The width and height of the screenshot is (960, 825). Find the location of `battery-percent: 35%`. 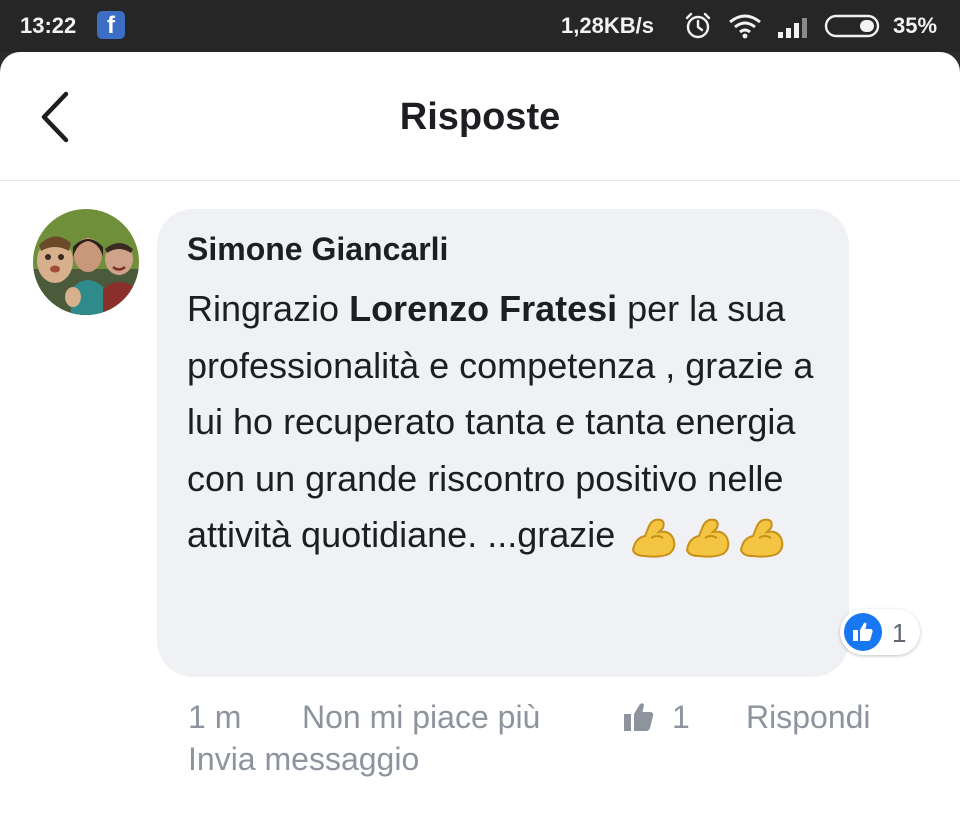

battery-percent: 35% is located at coordinates (915, 25).